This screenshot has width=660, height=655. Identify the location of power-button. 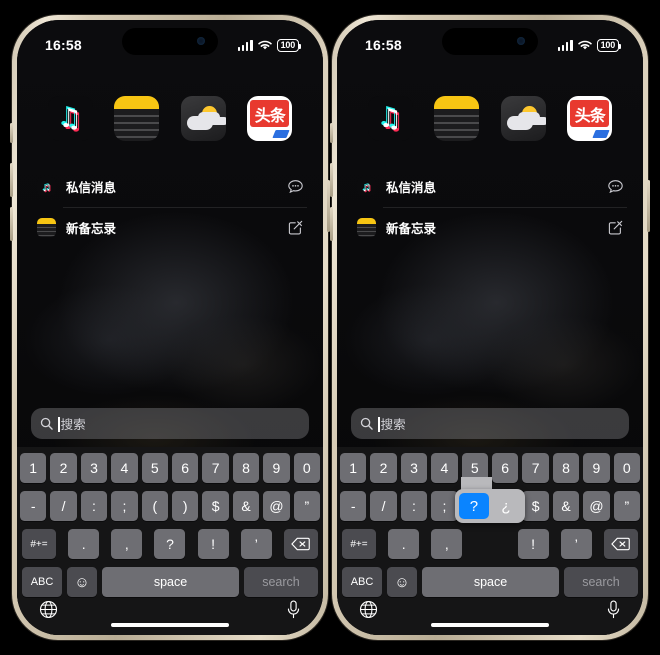
(648, 206).